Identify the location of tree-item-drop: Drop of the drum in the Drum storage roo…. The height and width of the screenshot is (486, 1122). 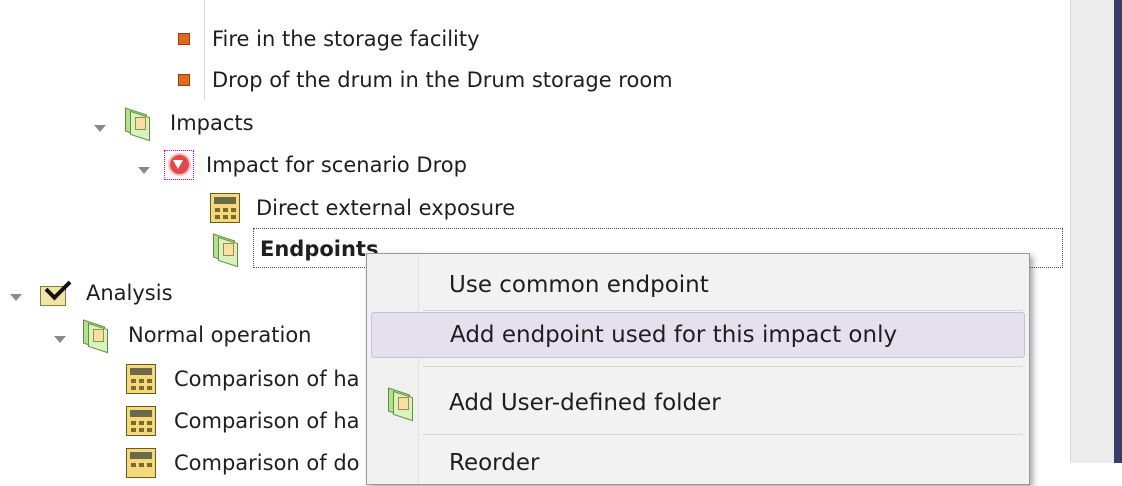
(426, 80).